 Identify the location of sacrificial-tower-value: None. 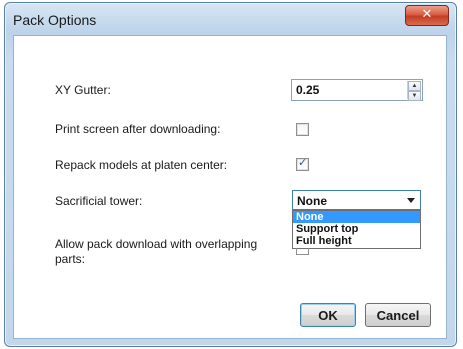
(312, 201).